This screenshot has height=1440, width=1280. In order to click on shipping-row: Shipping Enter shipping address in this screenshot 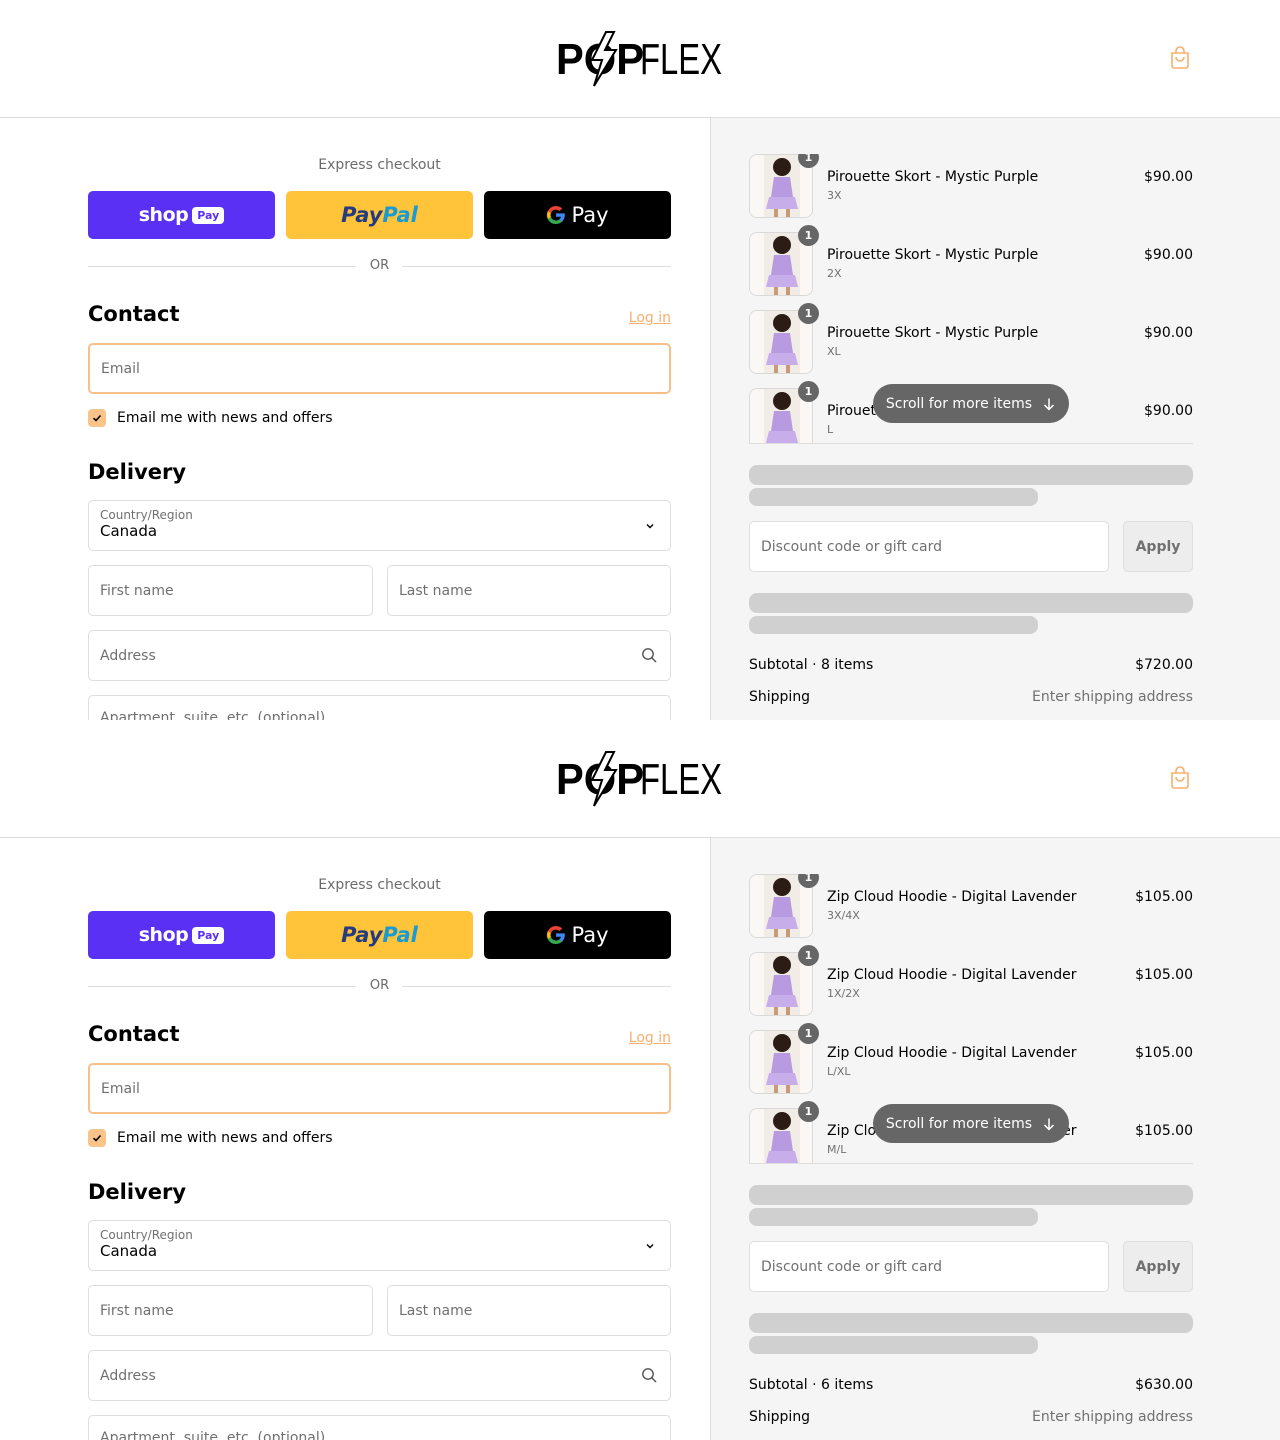, I will do `click(971, 697)`.